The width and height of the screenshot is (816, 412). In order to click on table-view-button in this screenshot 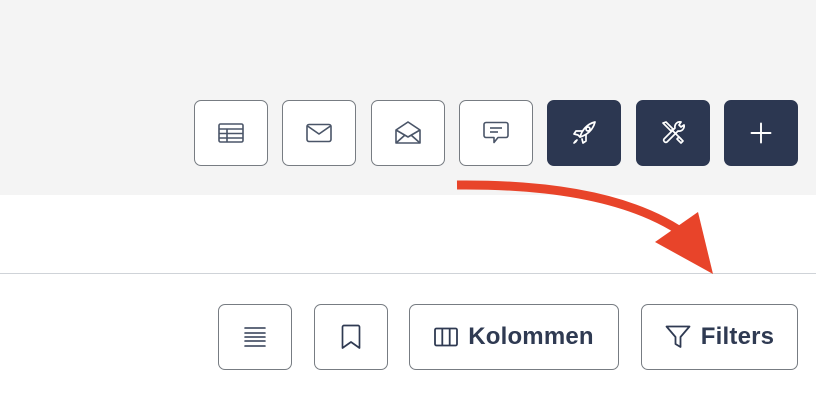, I will do `click(231, 133)`.